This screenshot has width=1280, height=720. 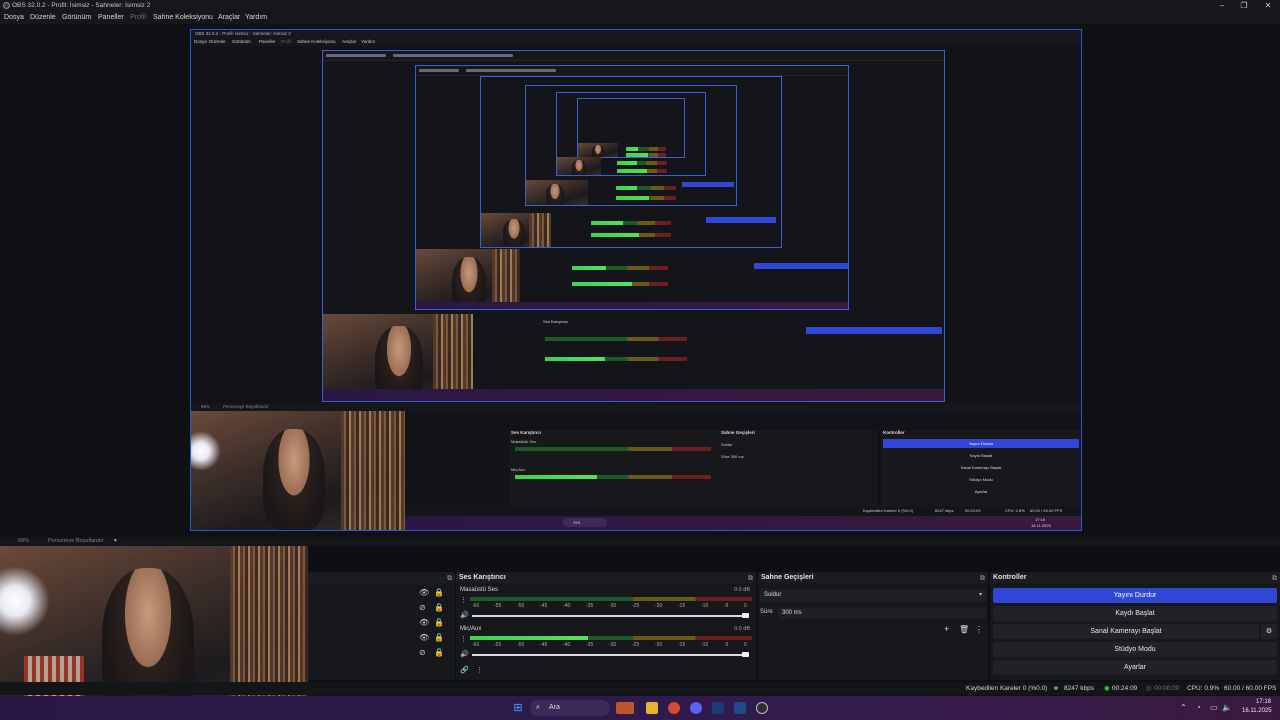 What do you see at coordinates (625, 708) in the screenshot?
I see `widget-icon` at bounding box center [625, 708].